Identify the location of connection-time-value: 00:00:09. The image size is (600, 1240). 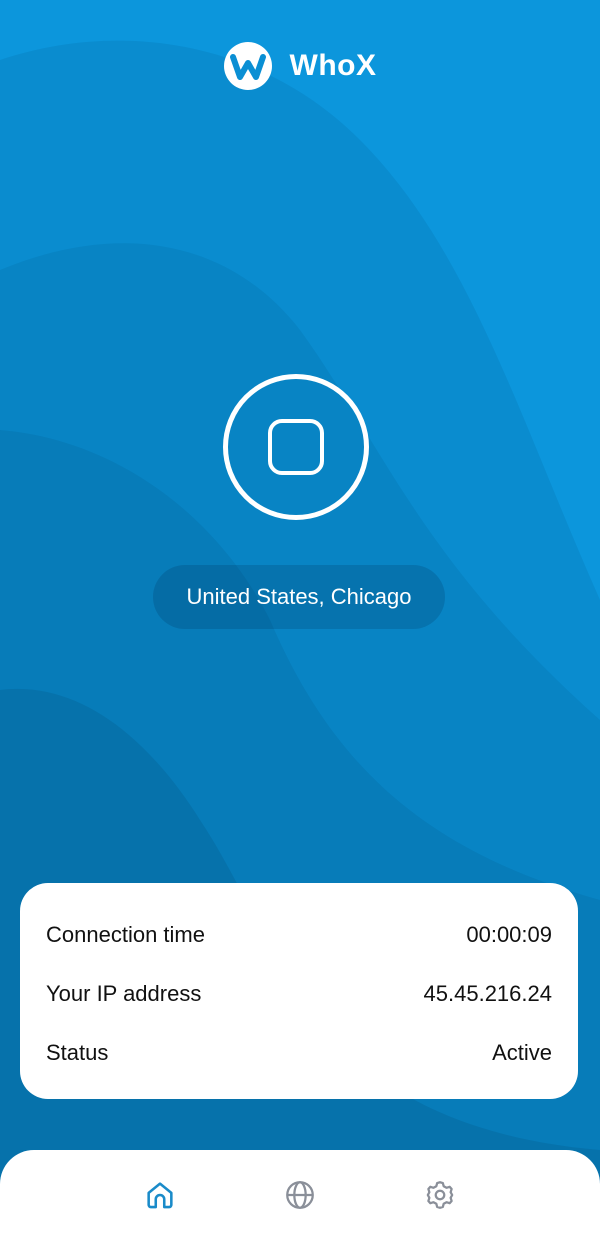
(509, 934).